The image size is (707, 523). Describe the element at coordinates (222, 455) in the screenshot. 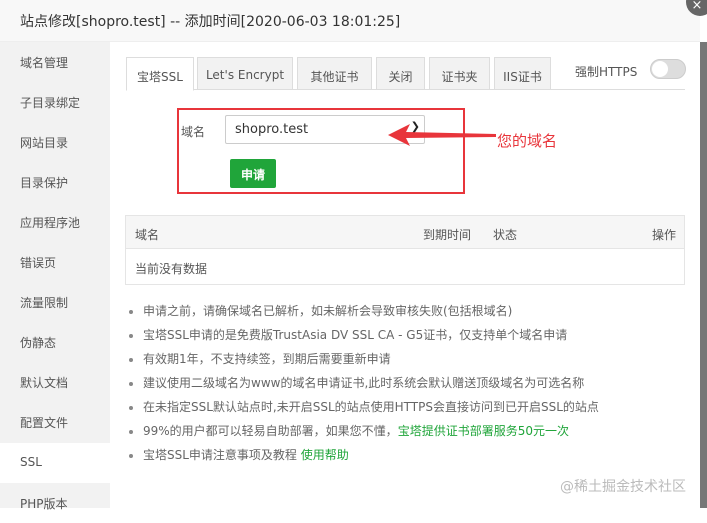

I see `note-text: 宝塔SSL申请注意事项及教程` at that location.